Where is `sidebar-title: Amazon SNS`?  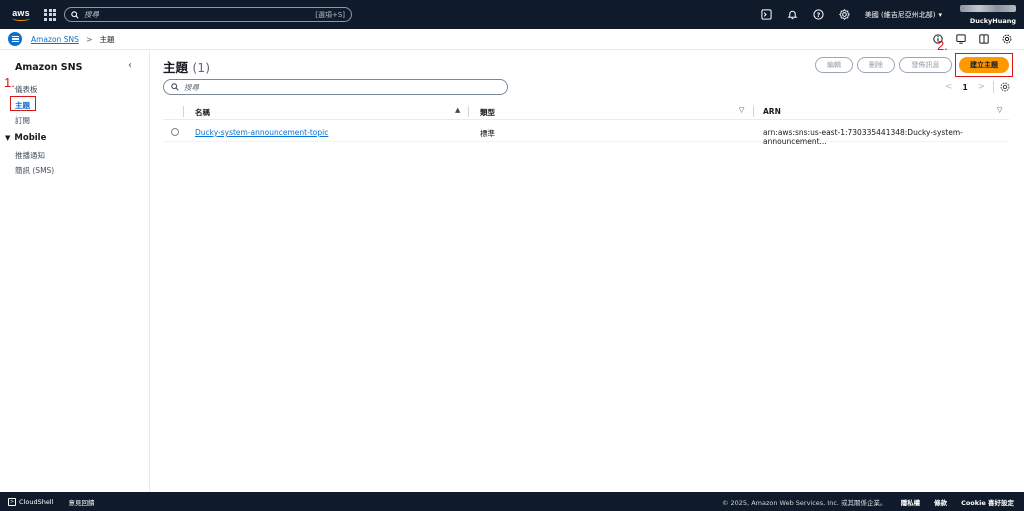 sidebar-title: Amazon SNS is located at coordinates (48, 67).